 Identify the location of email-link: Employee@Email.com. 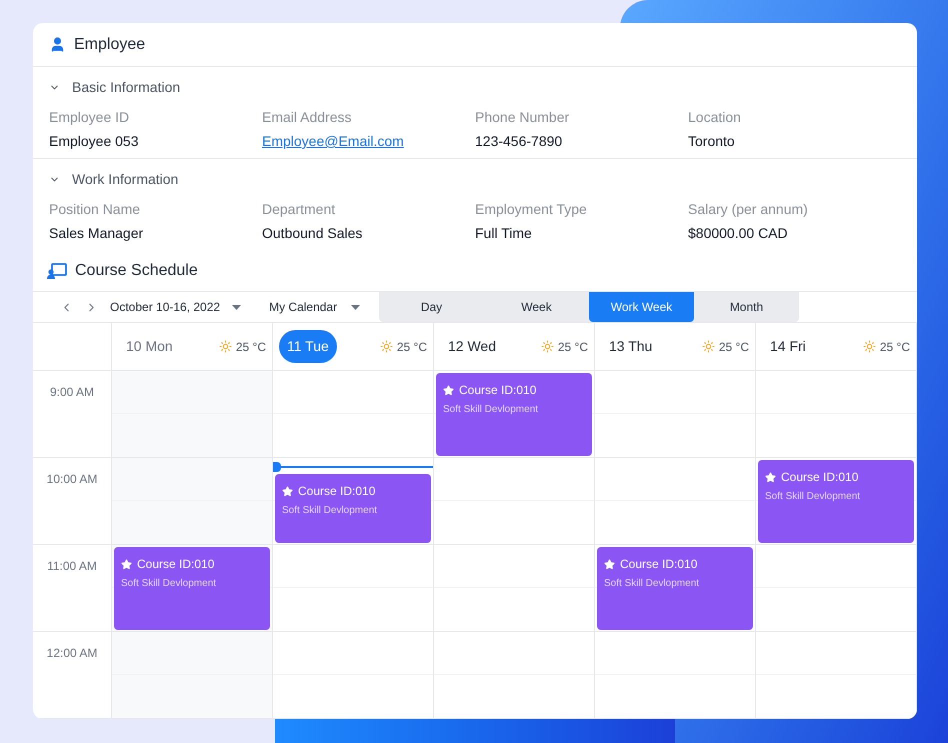
(333, 141).